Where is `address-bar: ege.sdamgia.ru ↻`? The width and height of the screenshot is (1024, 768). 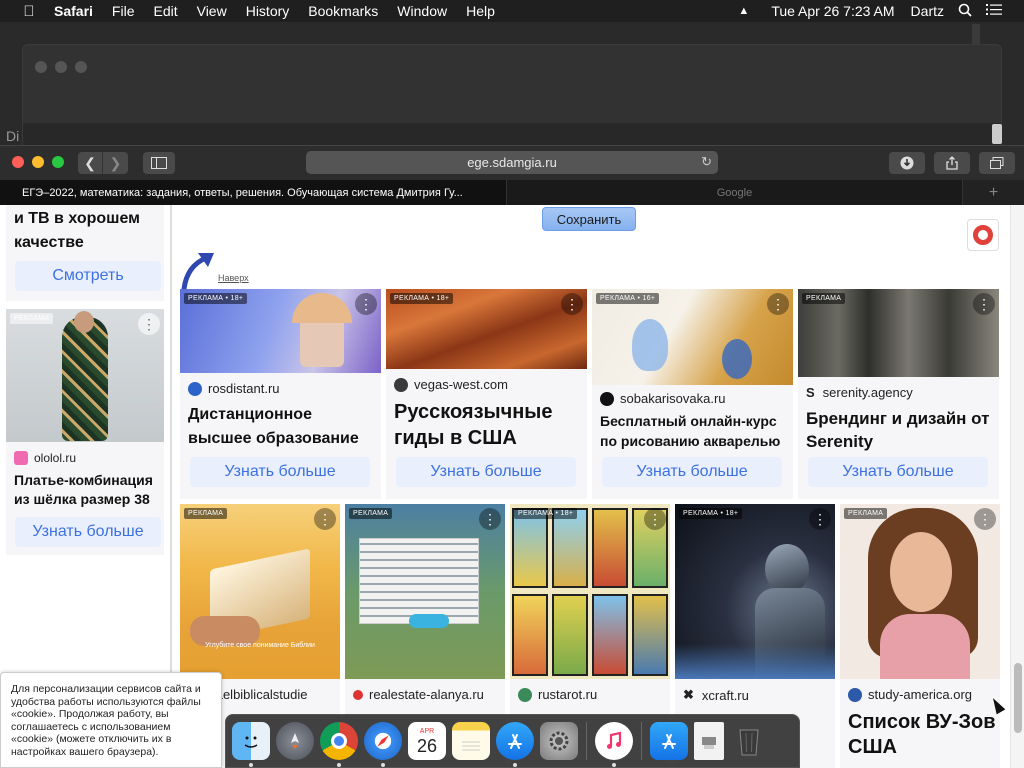 address-bar: ege.sdamgia.ru ↻ is located at coordinates (512, 162).